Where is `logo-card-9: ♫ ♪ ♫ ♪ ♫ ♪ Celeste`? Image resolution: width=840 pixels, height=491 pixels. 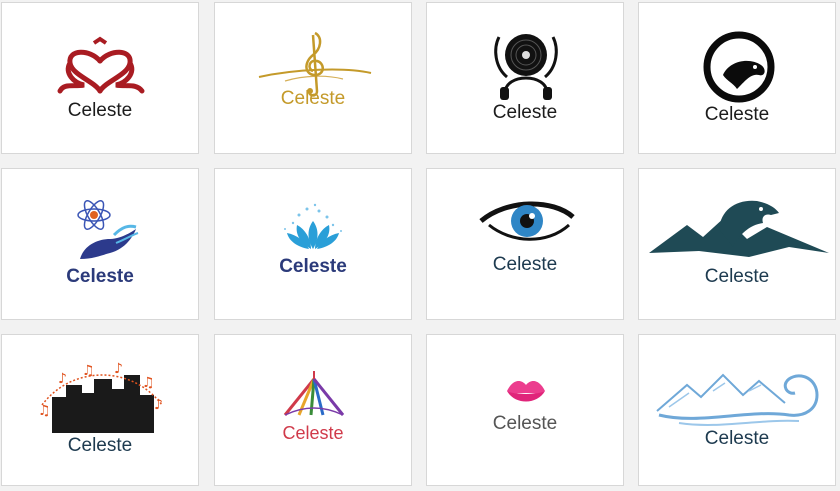 logo-card-9: ♫ ♪ ♫ ♪ ♫ ♪ Celeste is located at coordinates (100, 410).